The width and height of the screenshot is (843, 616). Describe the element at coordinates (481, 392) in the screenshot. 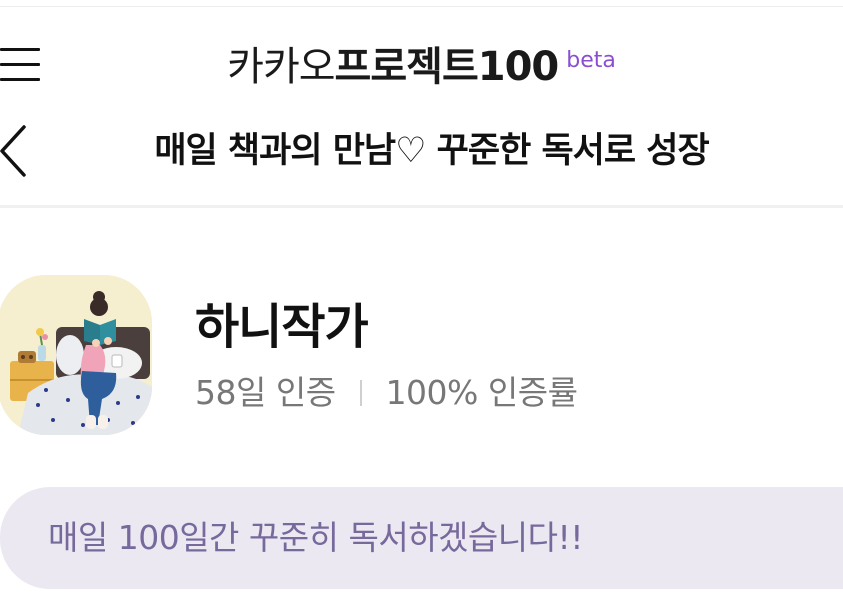

I see `certification-rate: 100% 인증률` at that location.